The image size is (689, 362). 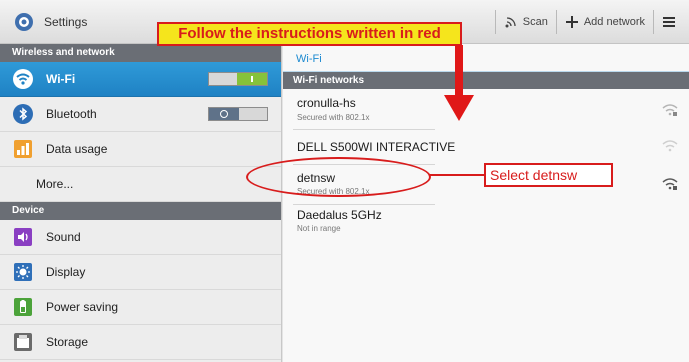 I want to click on action-bar-actions: Scan Add network, so click(x=591, y=22).